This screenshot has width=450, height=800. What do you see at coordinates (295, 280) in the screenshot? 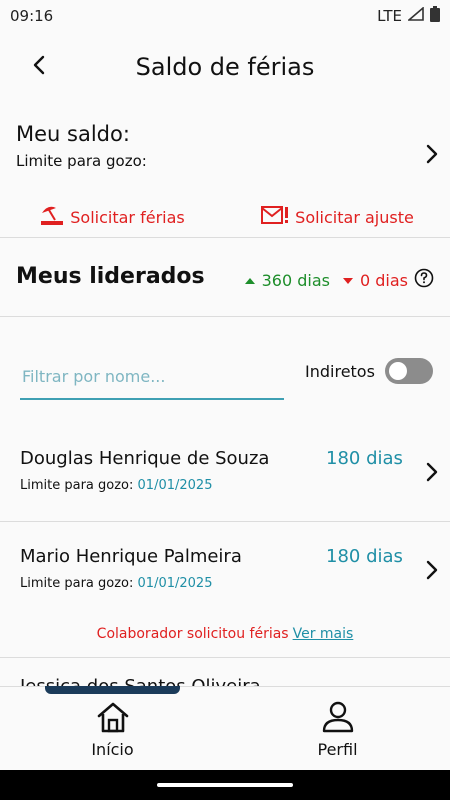
I see `up-count: 360 dias` at bounding box center [295, 280].